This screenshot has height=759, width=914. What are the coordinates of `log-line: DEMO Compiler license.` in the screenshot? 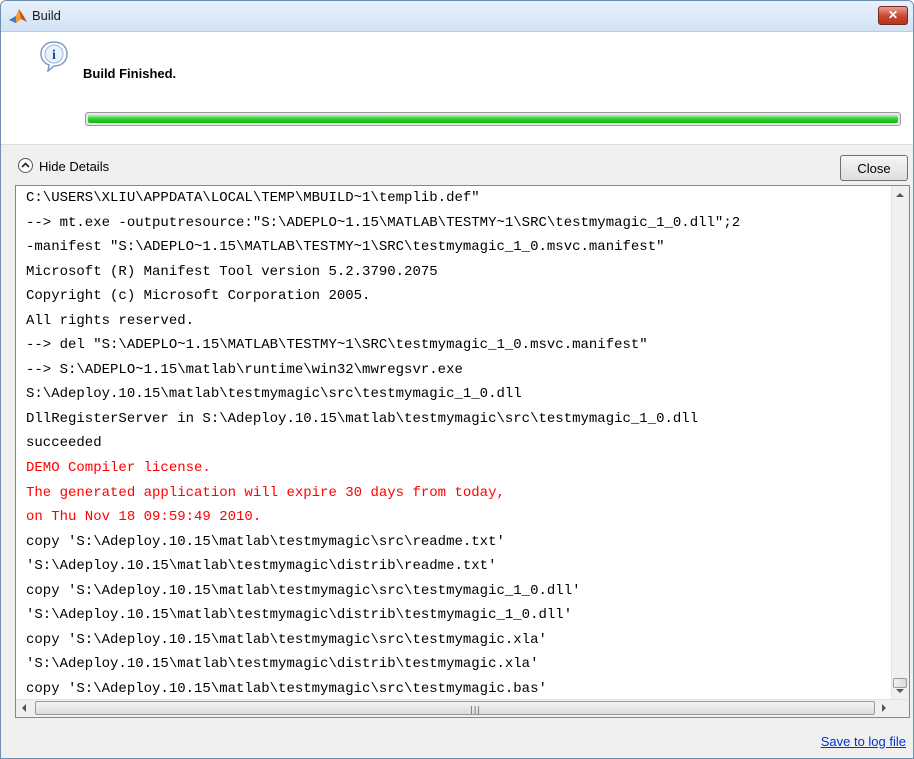 It's located at (118, 468).